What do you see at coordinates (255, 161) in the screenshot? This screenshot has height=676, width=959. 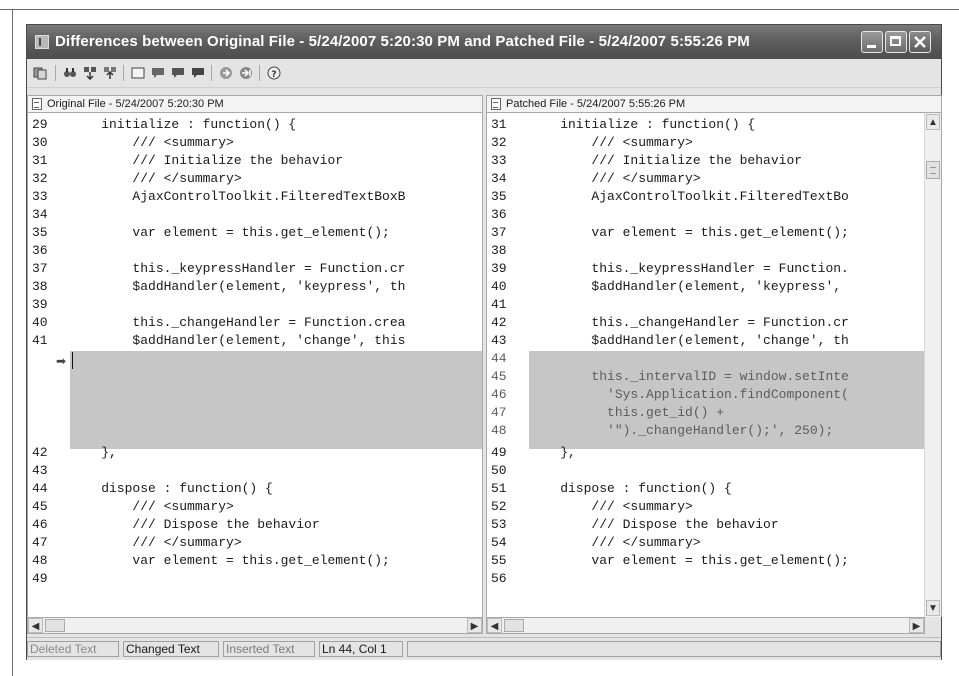 I see `code-line: 31 /// Initialize the behavior` at bounding box center [255, 161].